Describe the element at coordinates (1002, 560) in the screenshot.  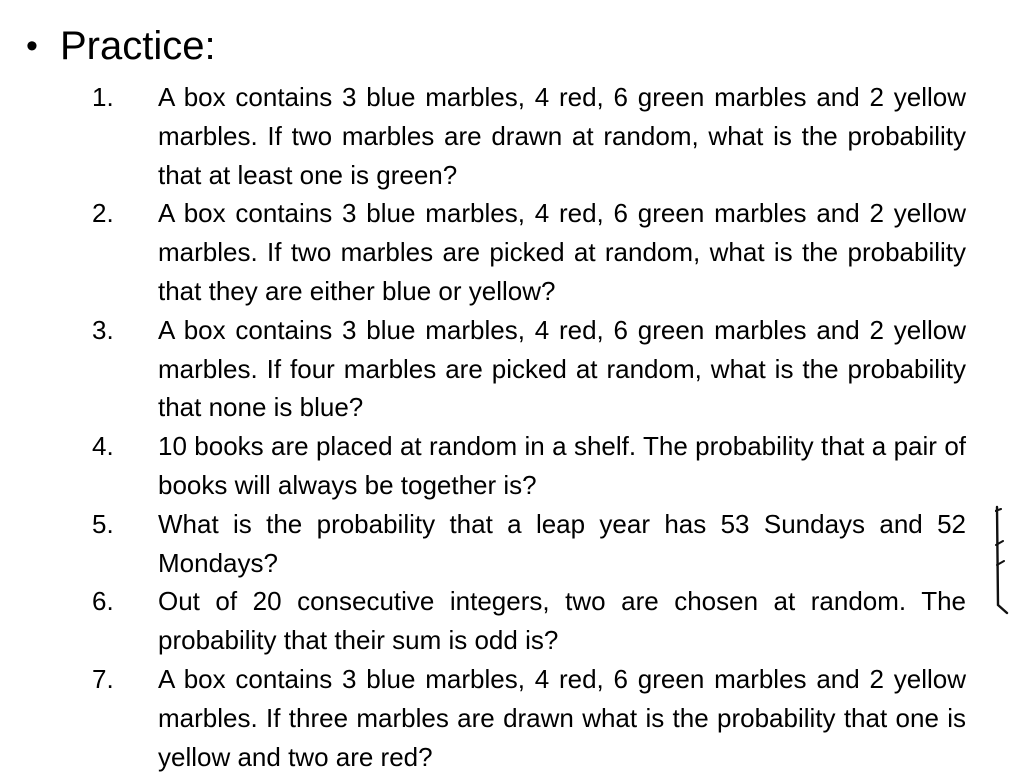
I see `pen-annotation-mark` at that location.